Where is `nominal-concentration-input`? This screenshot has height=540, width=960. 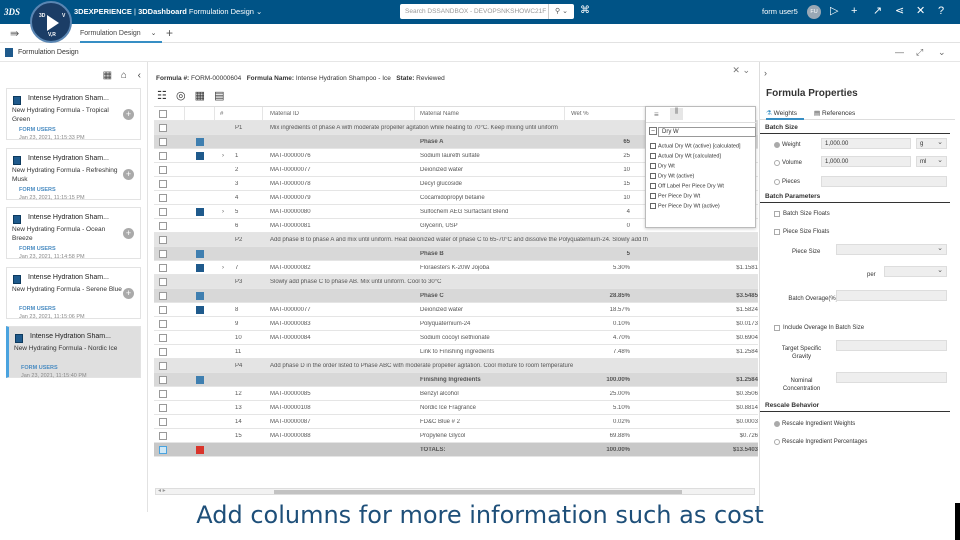 nominal-concentration-input is located at coordinates (891, 377).